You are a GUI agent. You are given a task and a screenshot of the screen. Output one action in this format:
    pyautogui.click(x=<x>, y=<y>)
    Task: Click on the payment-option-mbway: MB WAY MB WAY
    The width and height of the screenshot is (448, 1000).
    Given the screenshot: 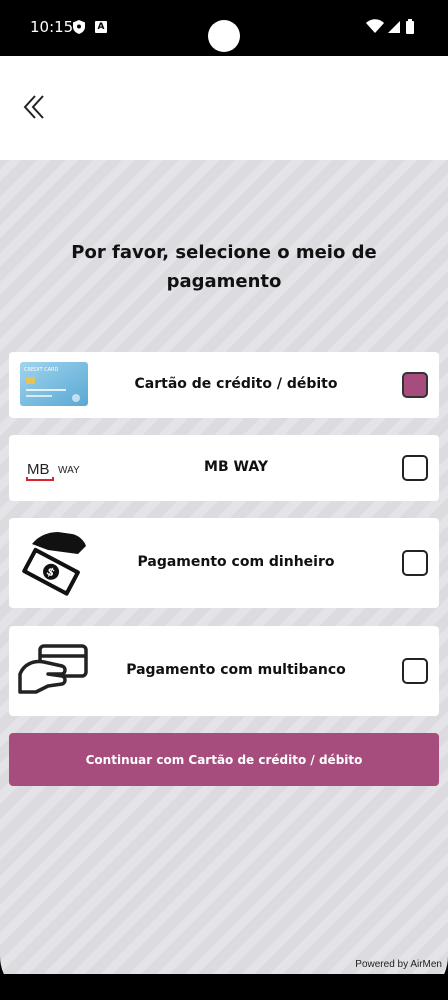 What is the action you would take?
    pyautogui.click(x=224, y=468)
    